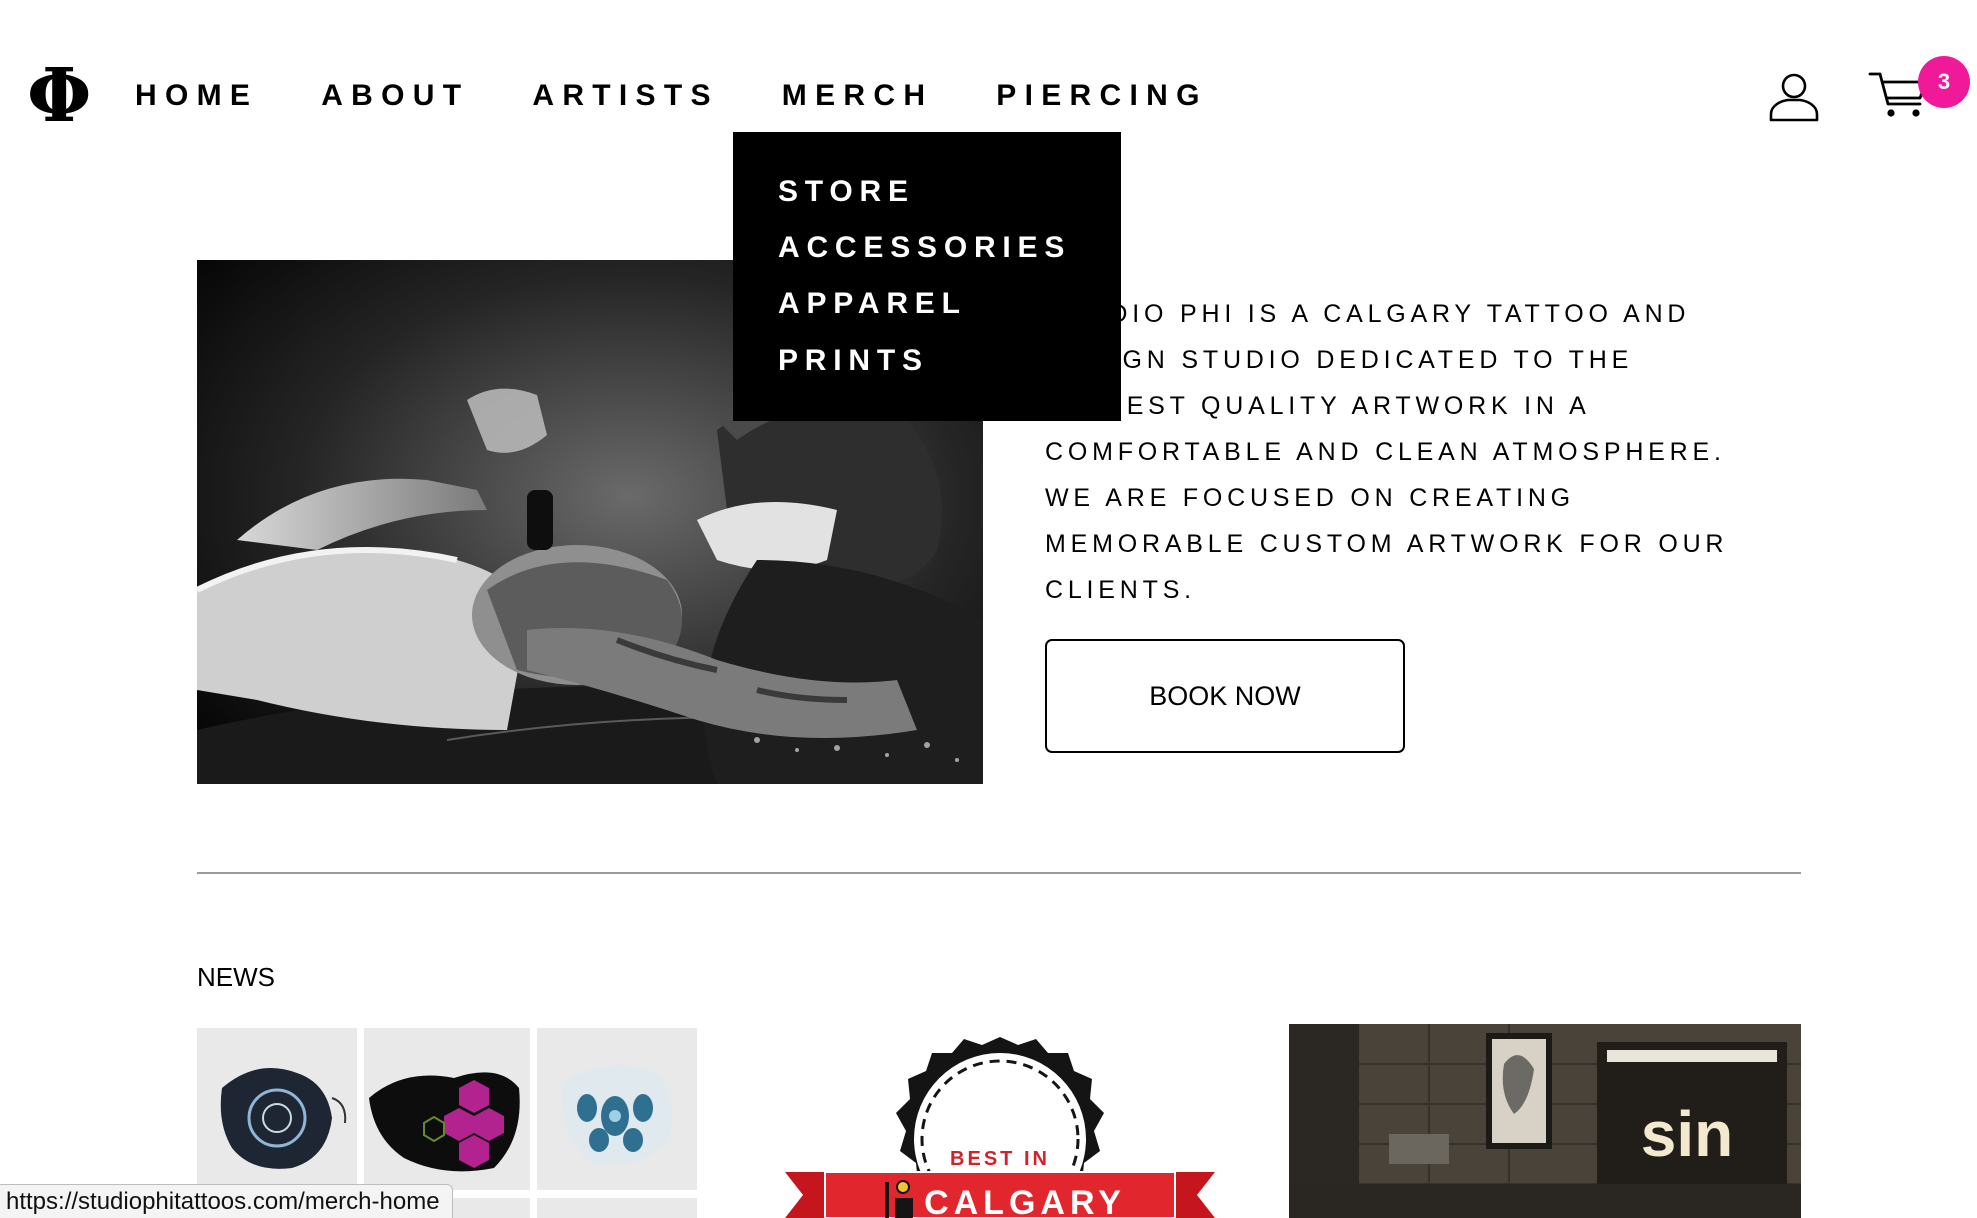 This screenshot has width=1977, height=1218. Describe the element at coordinates (858, 96) in the screenshot. I see `nav-merch: MERCH` at that location.